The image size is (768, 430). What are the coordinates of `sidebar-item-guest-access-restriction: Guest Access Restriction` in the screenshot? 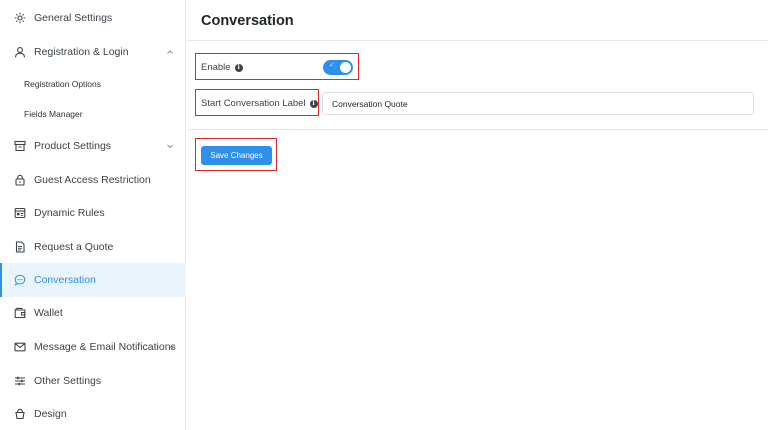 It's located at (93, 180).